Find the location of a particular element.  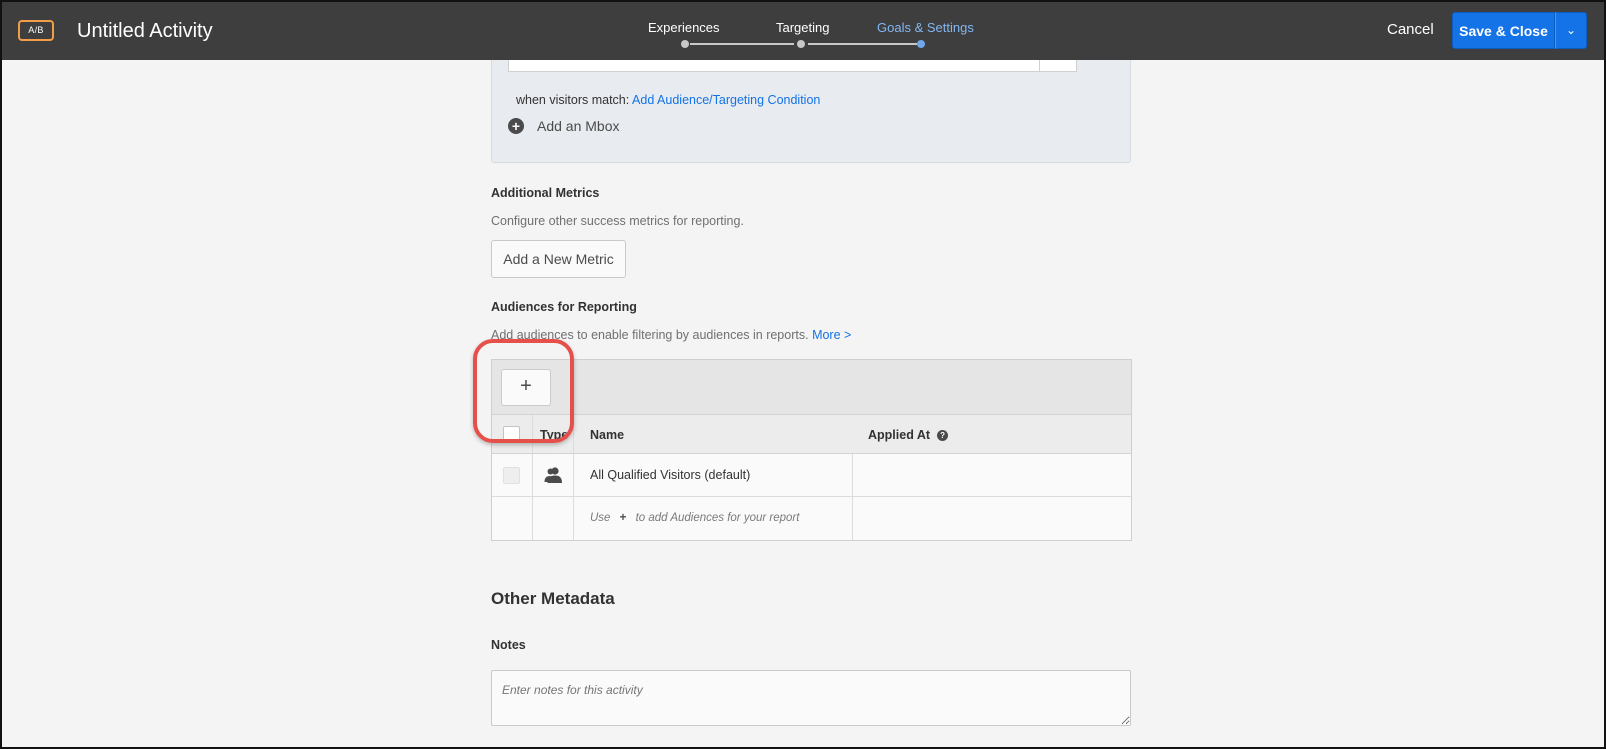

add-mbox-button: + Add an Mbox is located at coordinates (564, 126).